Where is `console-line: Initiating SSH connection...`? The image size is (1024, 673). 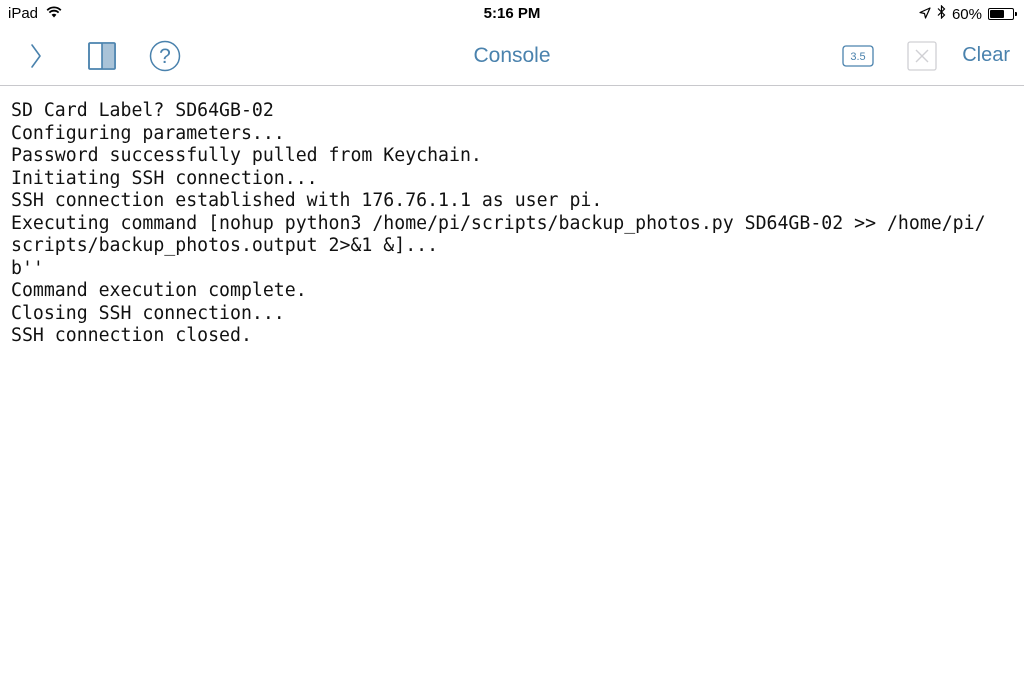 console-line: Initiating SSH connection... is located at coordinates (164, 178).